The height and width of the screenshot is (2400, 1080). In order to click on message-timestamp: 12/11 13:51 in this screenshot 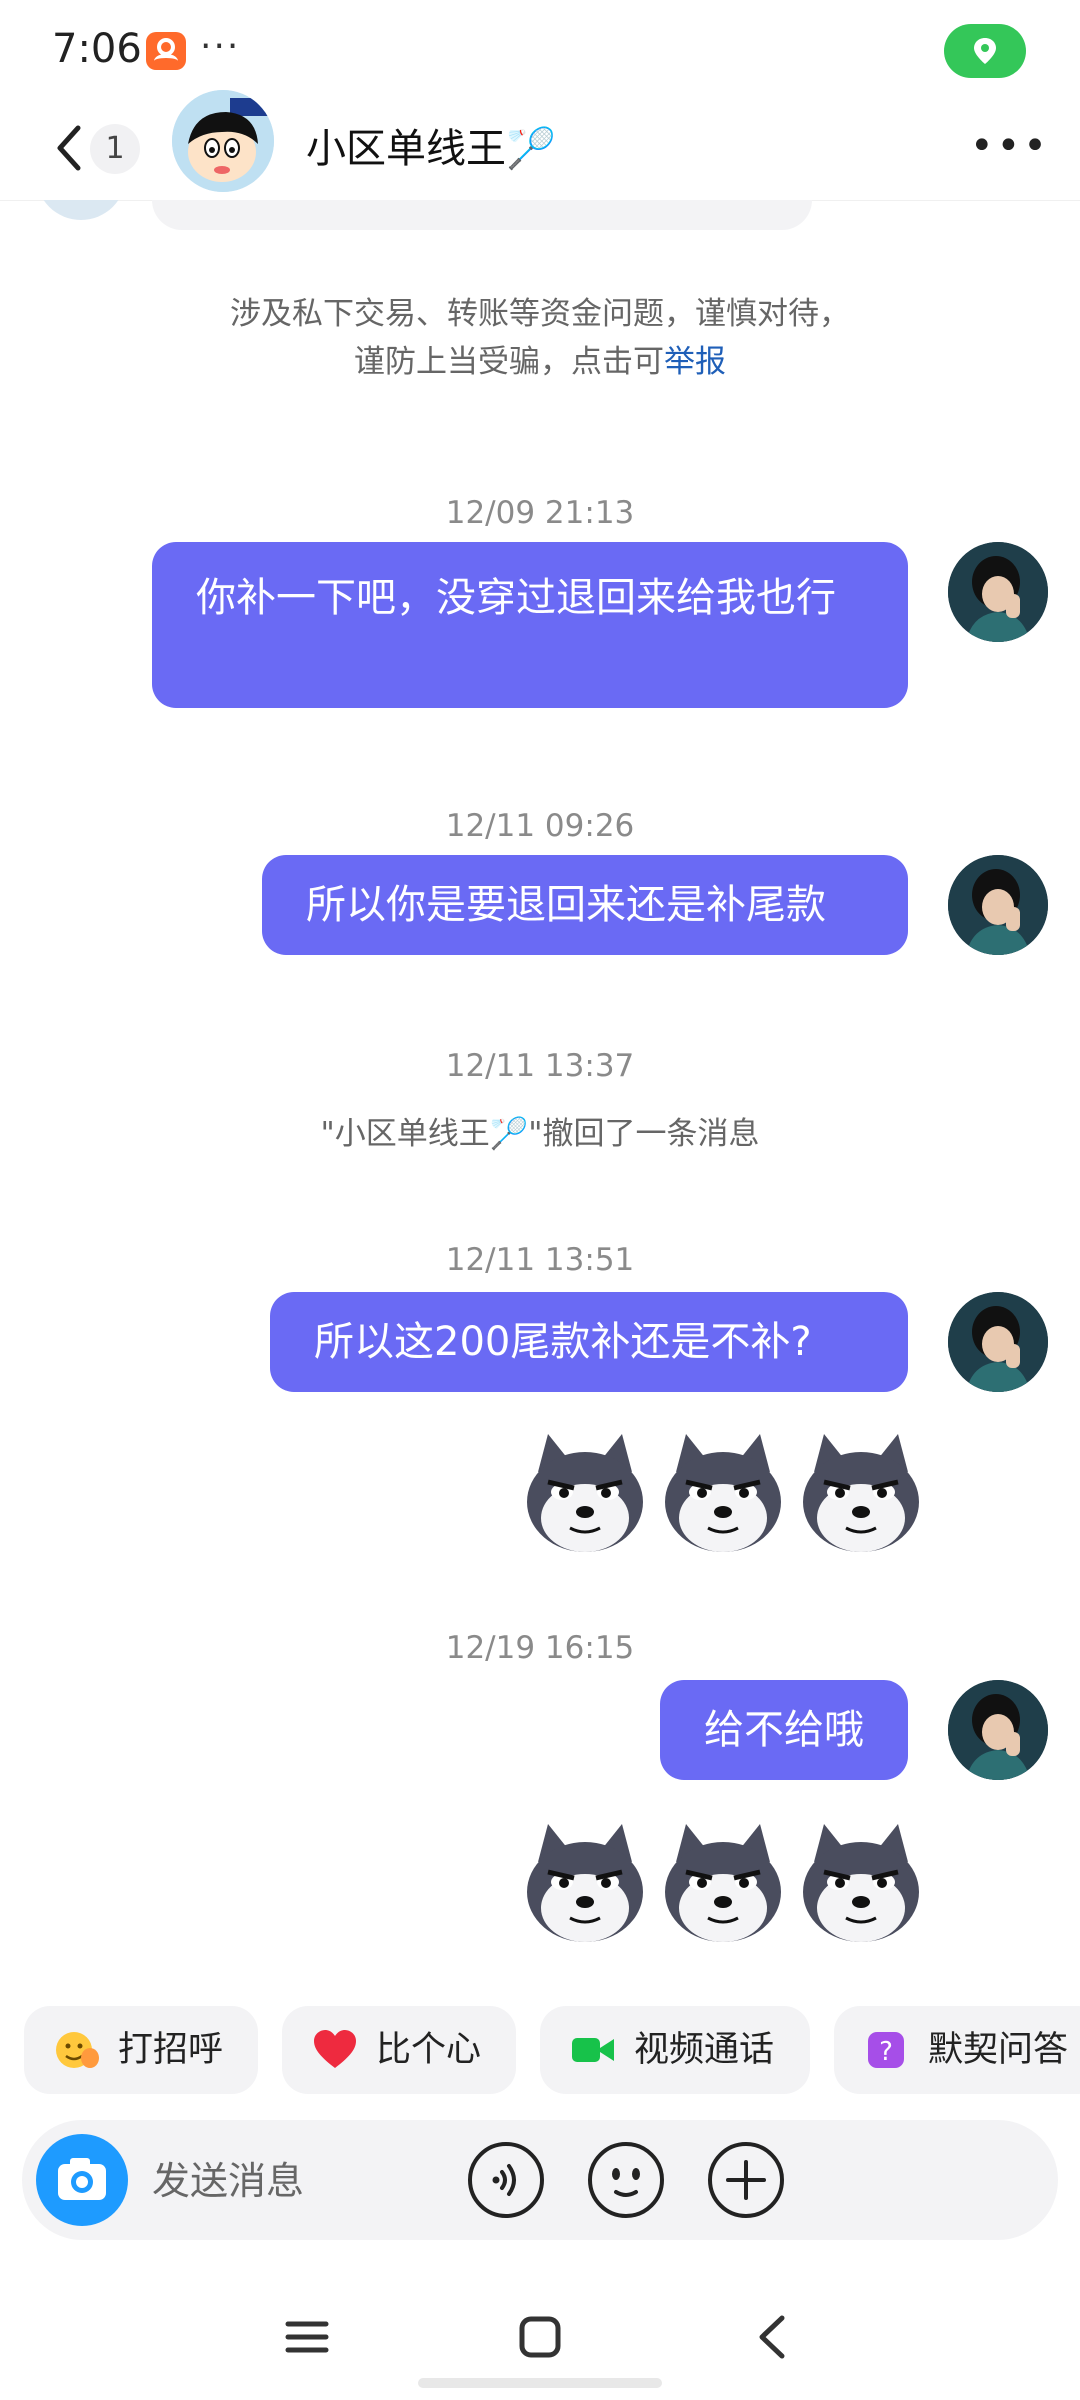, I will do `click(540, 1260)`.